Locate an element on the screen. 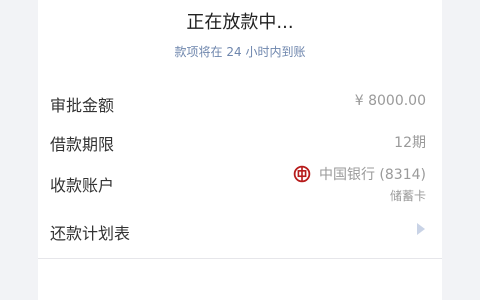 The image size is (480, 300). bank-of-china-icon is located at coordinates (302, 174).